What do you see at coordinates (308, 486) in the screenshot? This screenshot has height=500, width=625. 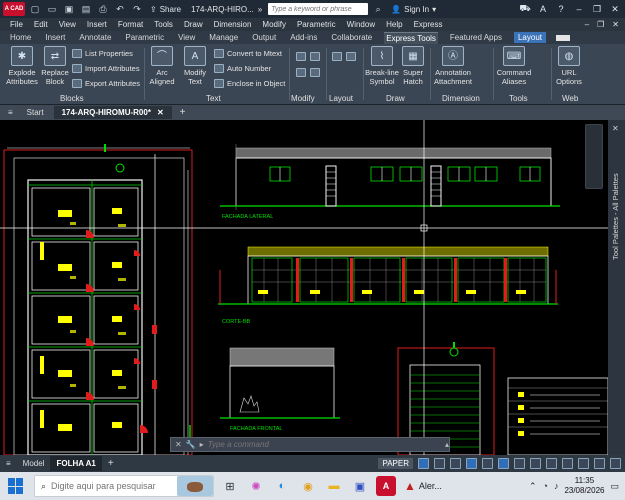 I see `chrome-browser-icon: ◉` at bounding box center [308, 486].